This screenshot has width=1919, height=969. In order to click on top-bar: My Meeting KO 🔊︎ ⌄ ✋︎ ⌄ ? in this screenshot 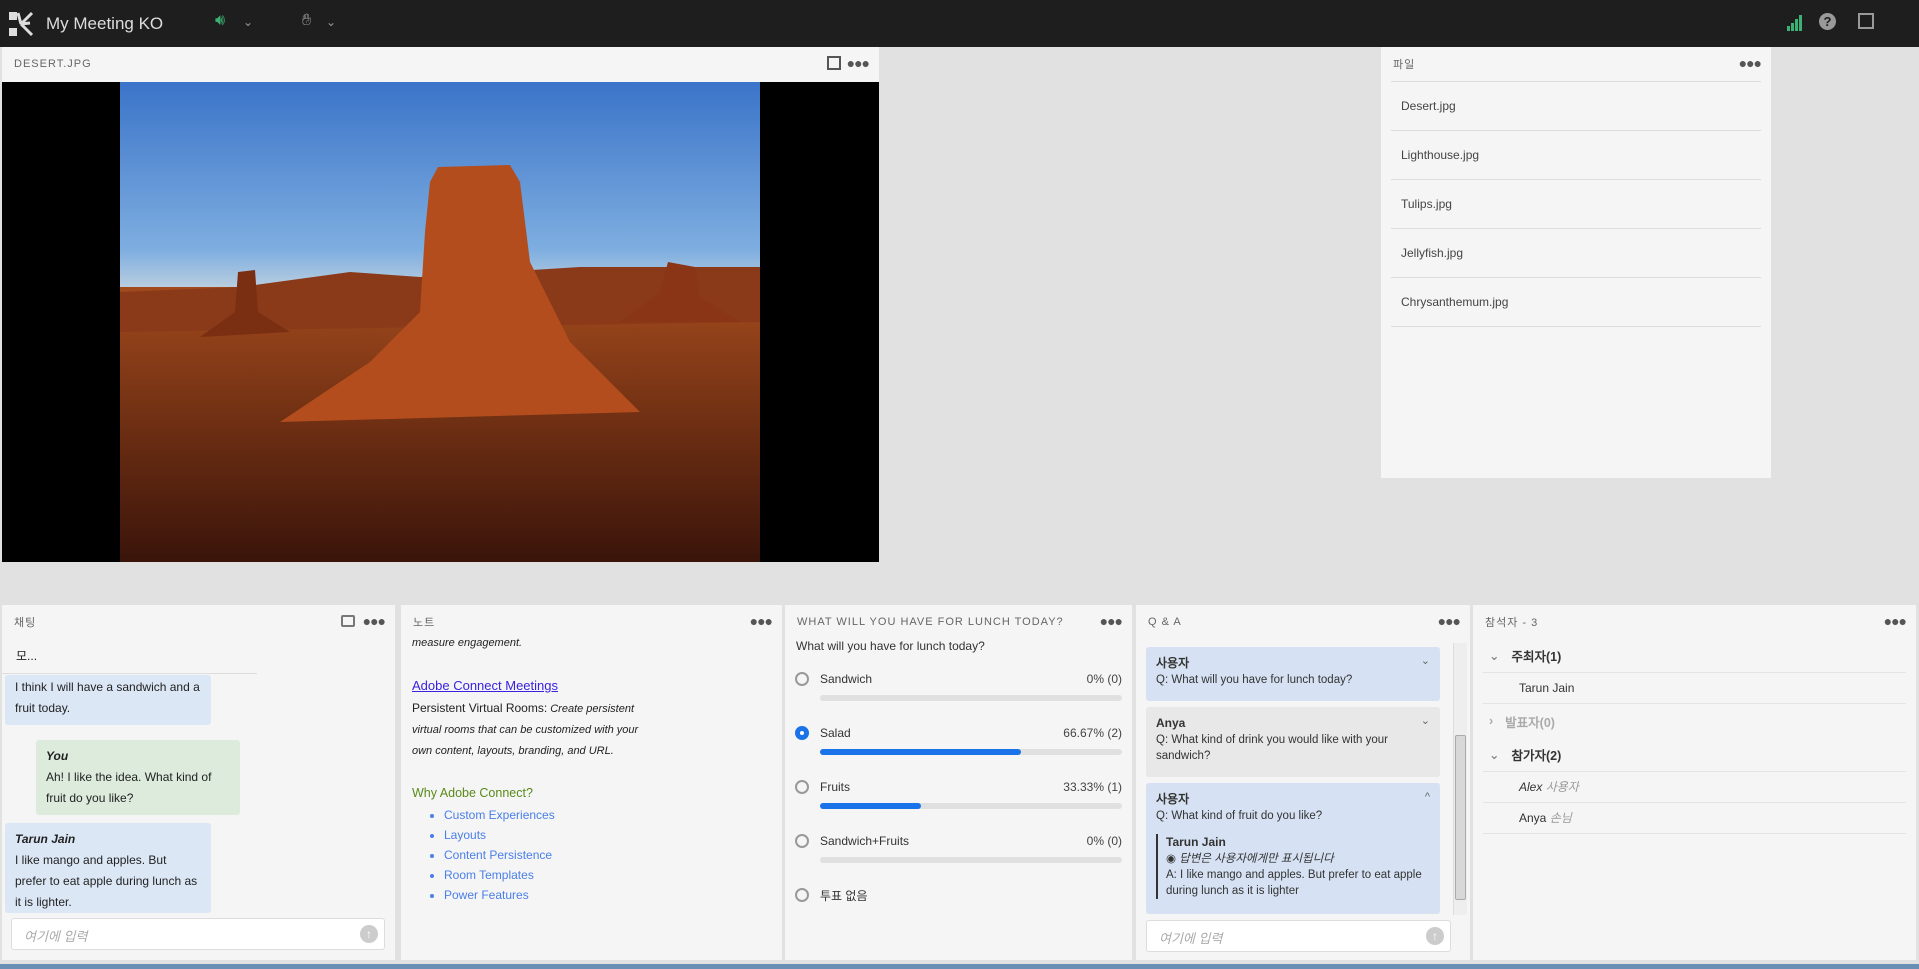, I will do `click(959, 23)`.